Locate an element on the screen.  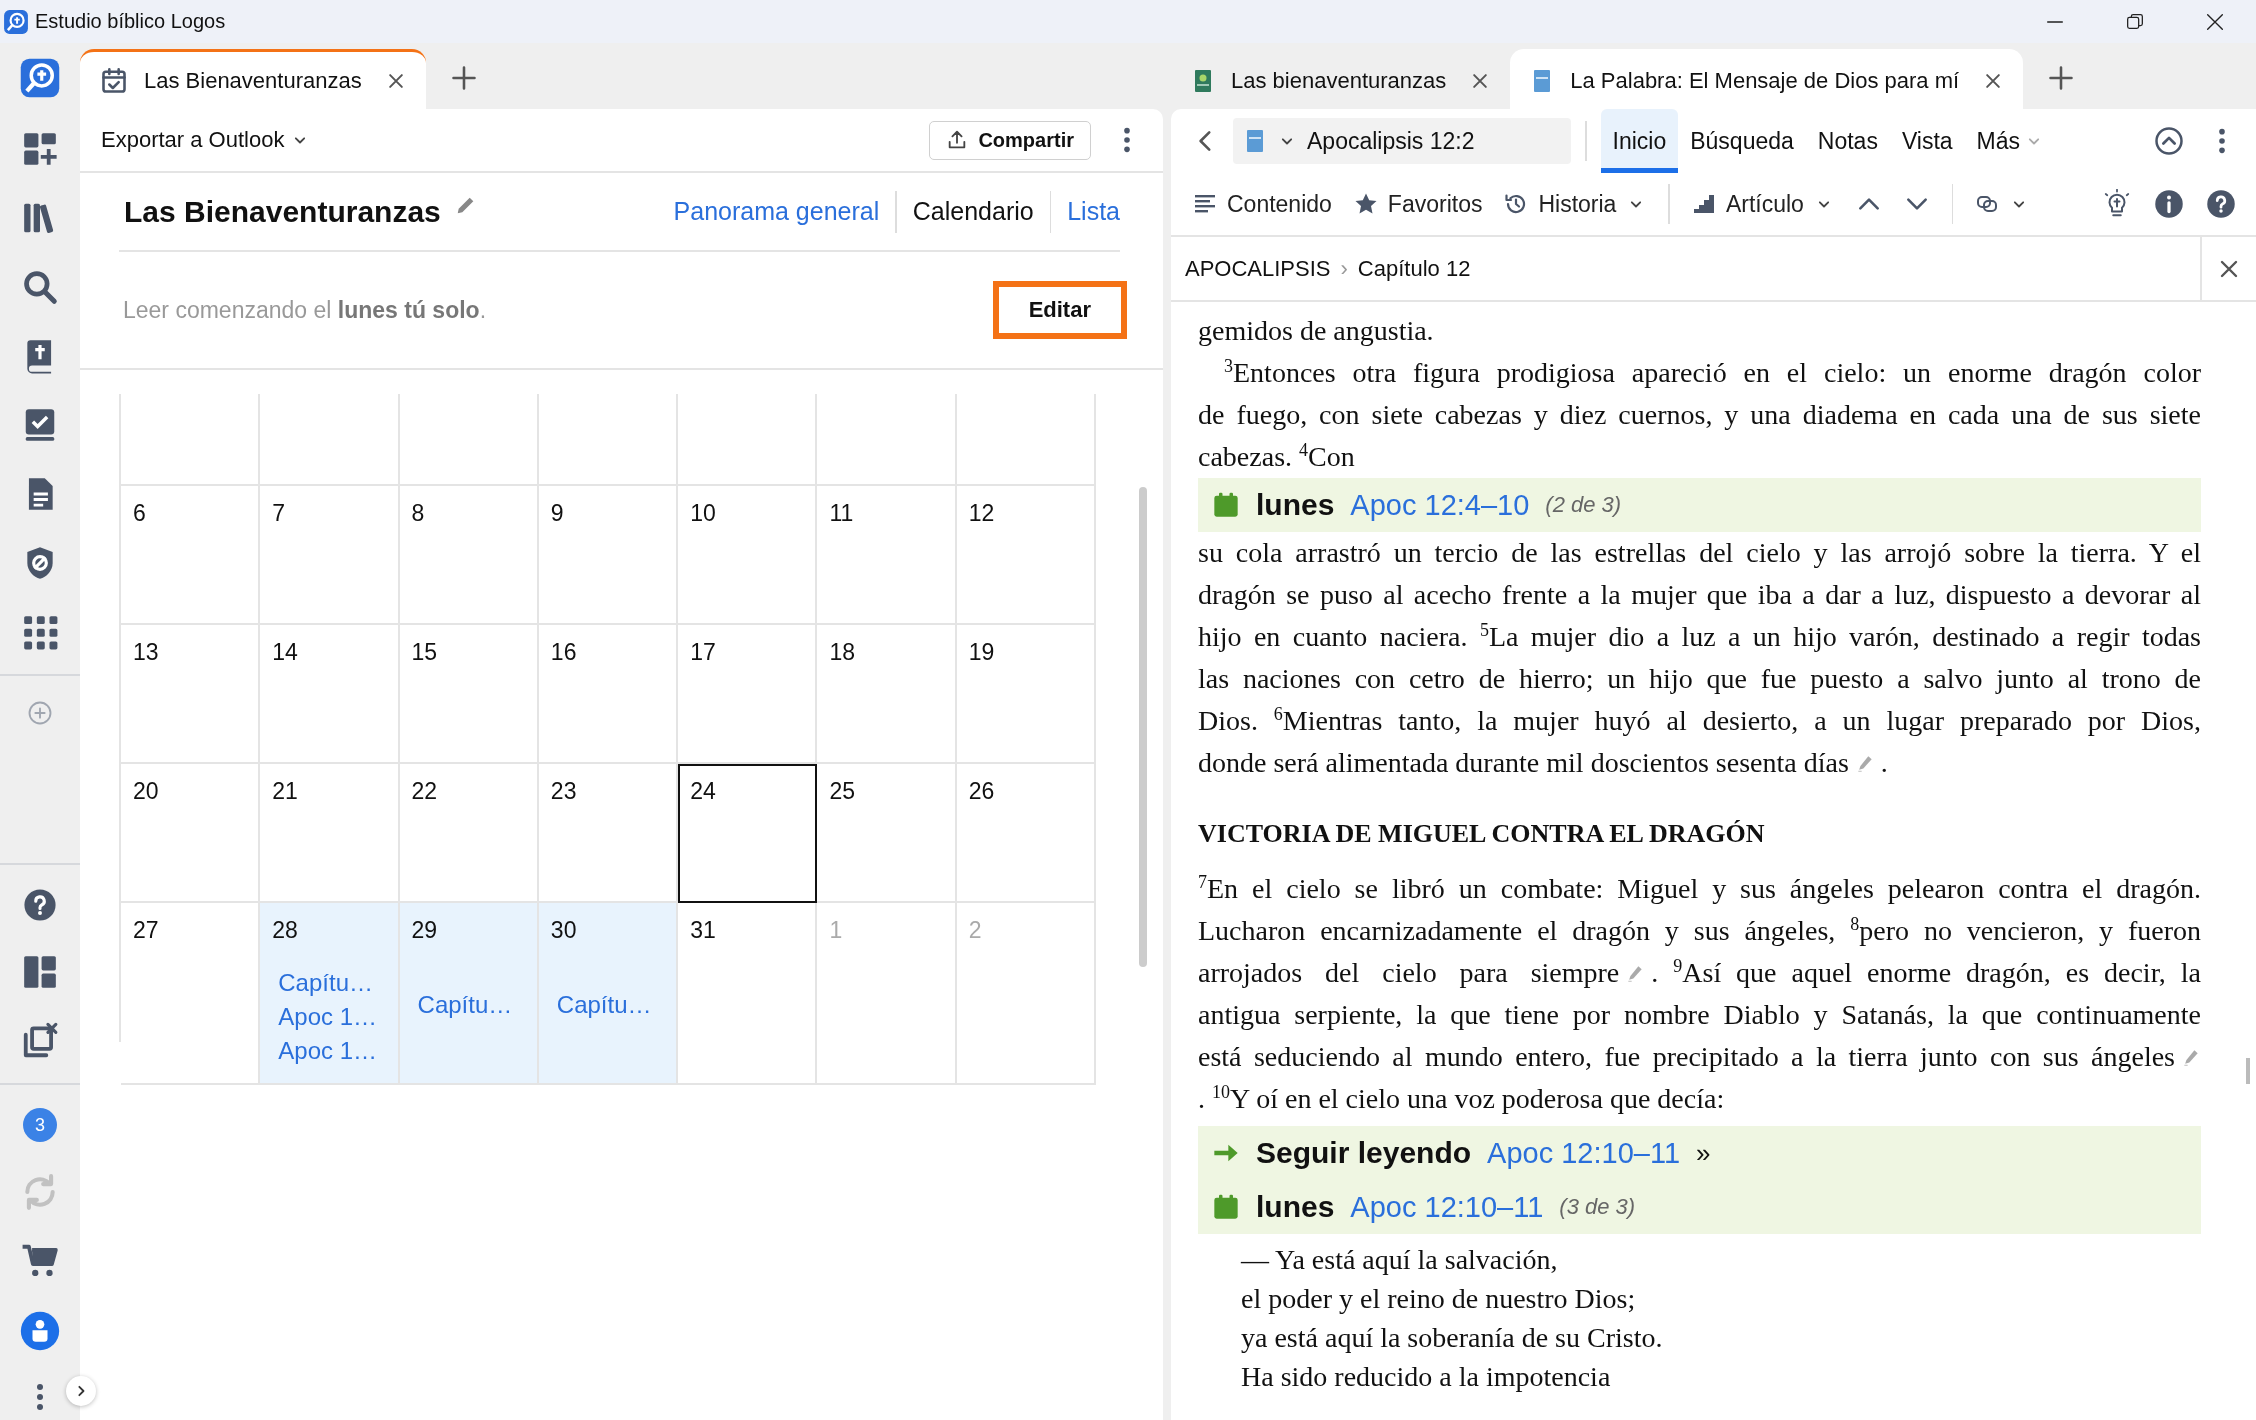
menu-tab: Inicio is located at coordinates (1639, 141).